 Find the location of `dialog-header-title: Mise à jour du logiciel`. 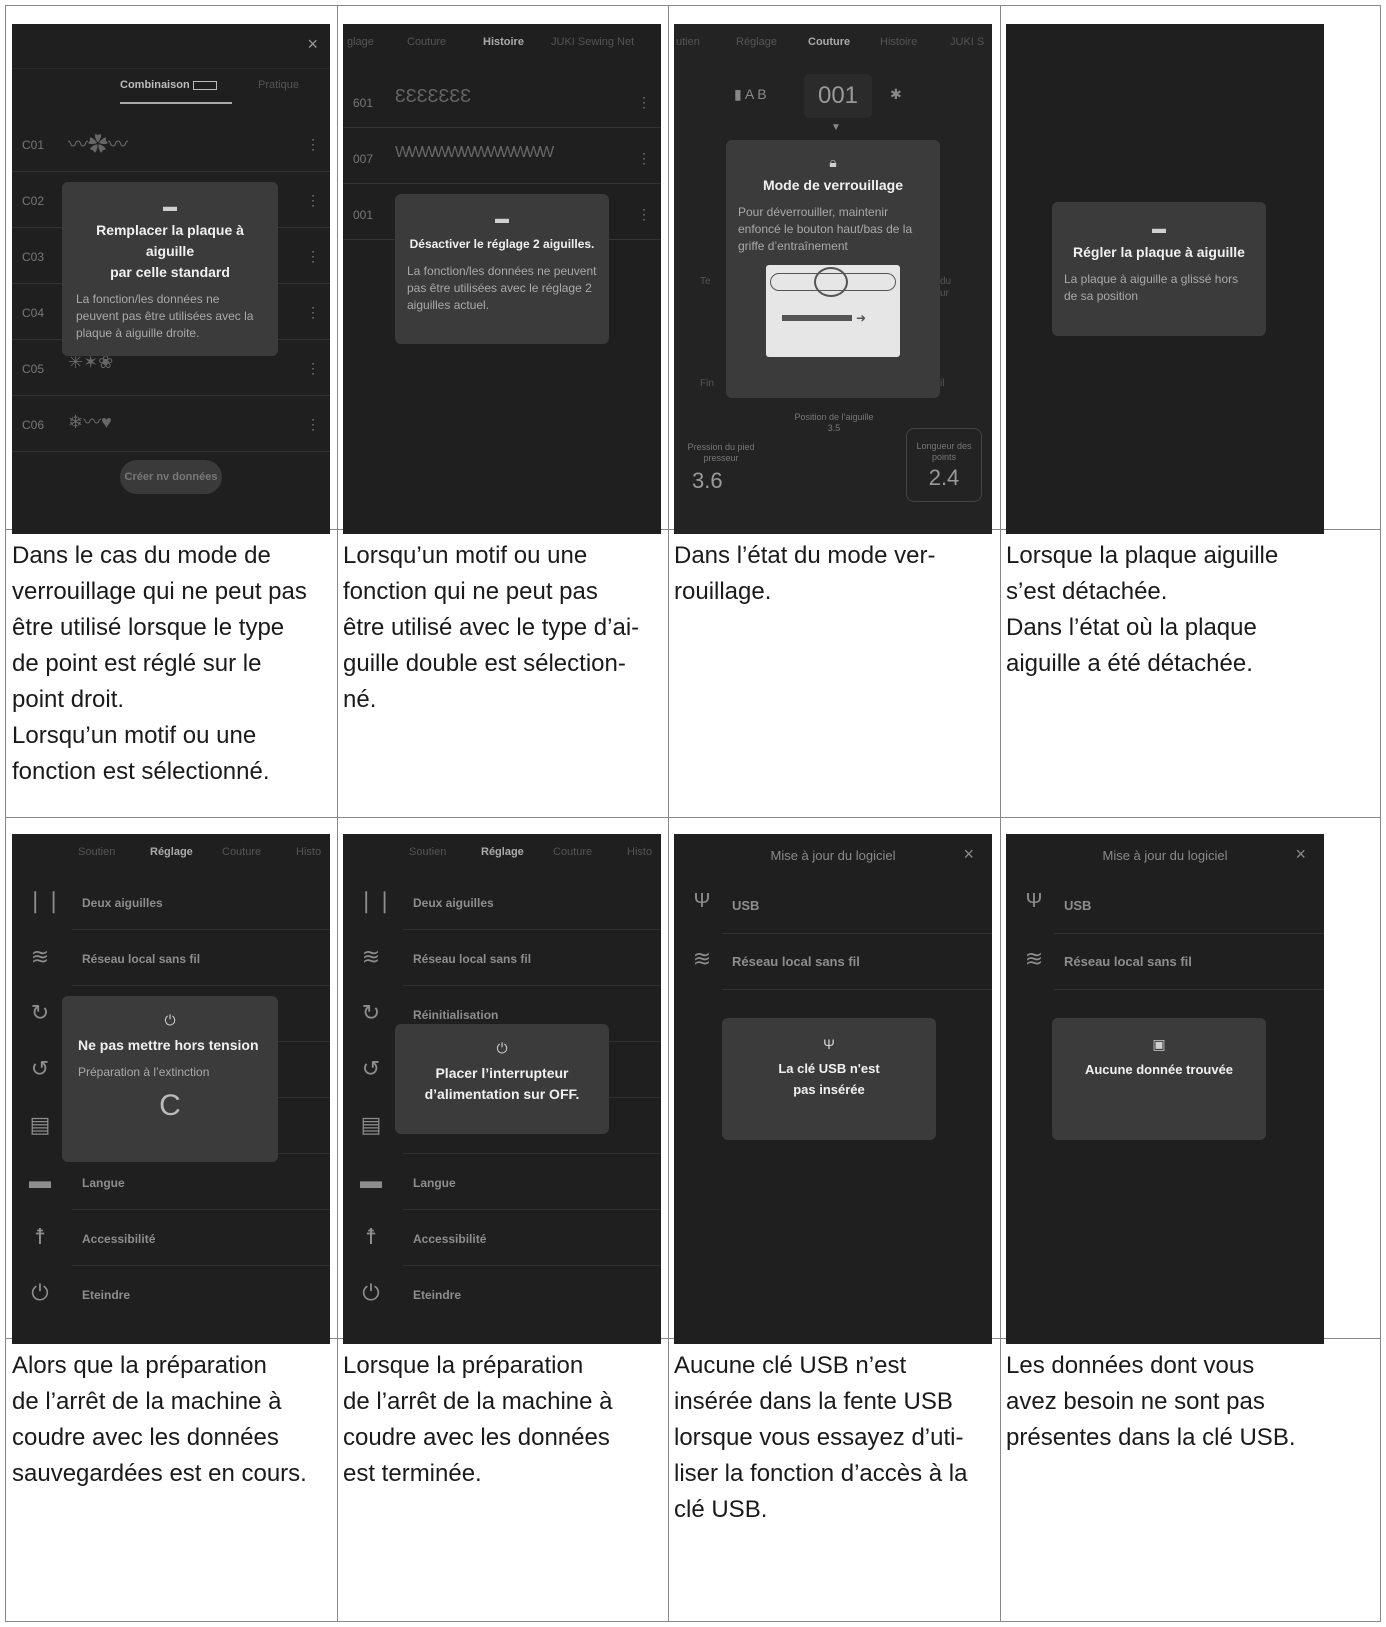

dialog-header-title: Mise à jour du logiciel is located at coordinates (1165, 855).